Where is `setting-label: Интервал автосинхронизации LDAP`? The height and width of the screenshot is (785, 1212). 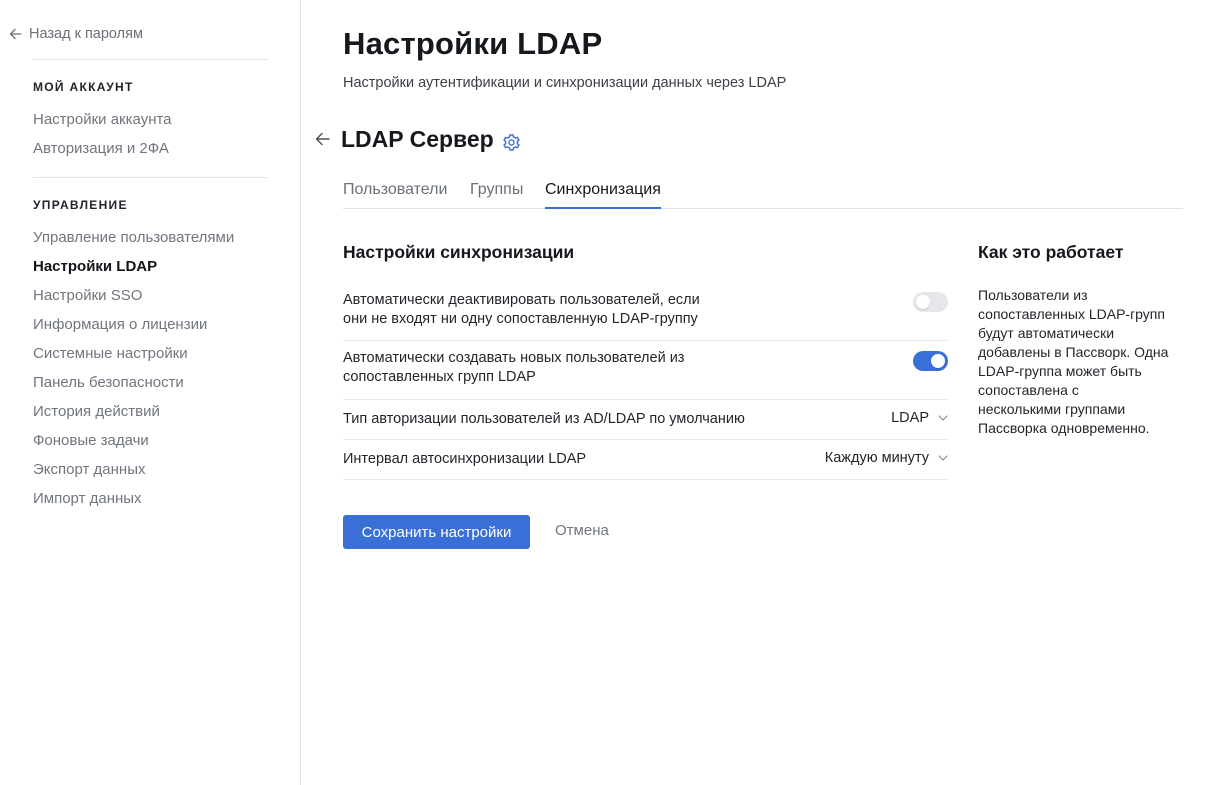 setting-label: Интервал автосинхронизации LDAP is located at coordinates (465, 459).